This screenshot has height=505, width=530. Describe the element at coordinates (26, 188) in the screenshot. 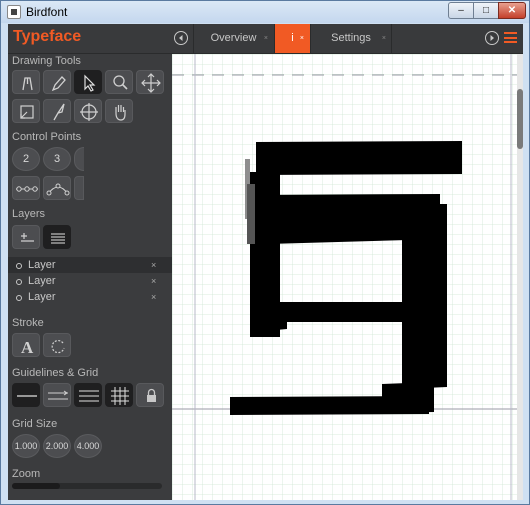

I see `line-points-icon` at that location.